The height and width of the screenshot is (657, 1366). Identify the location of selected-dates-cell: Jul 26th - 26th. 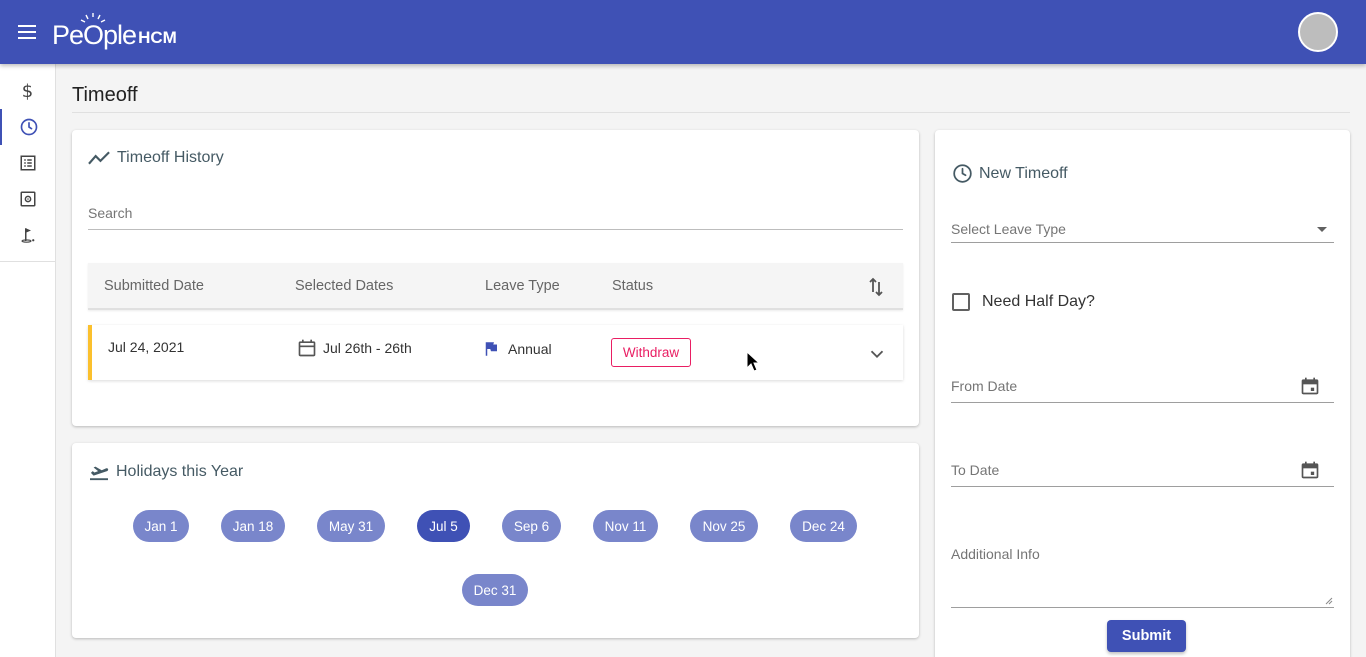
(354, 348).